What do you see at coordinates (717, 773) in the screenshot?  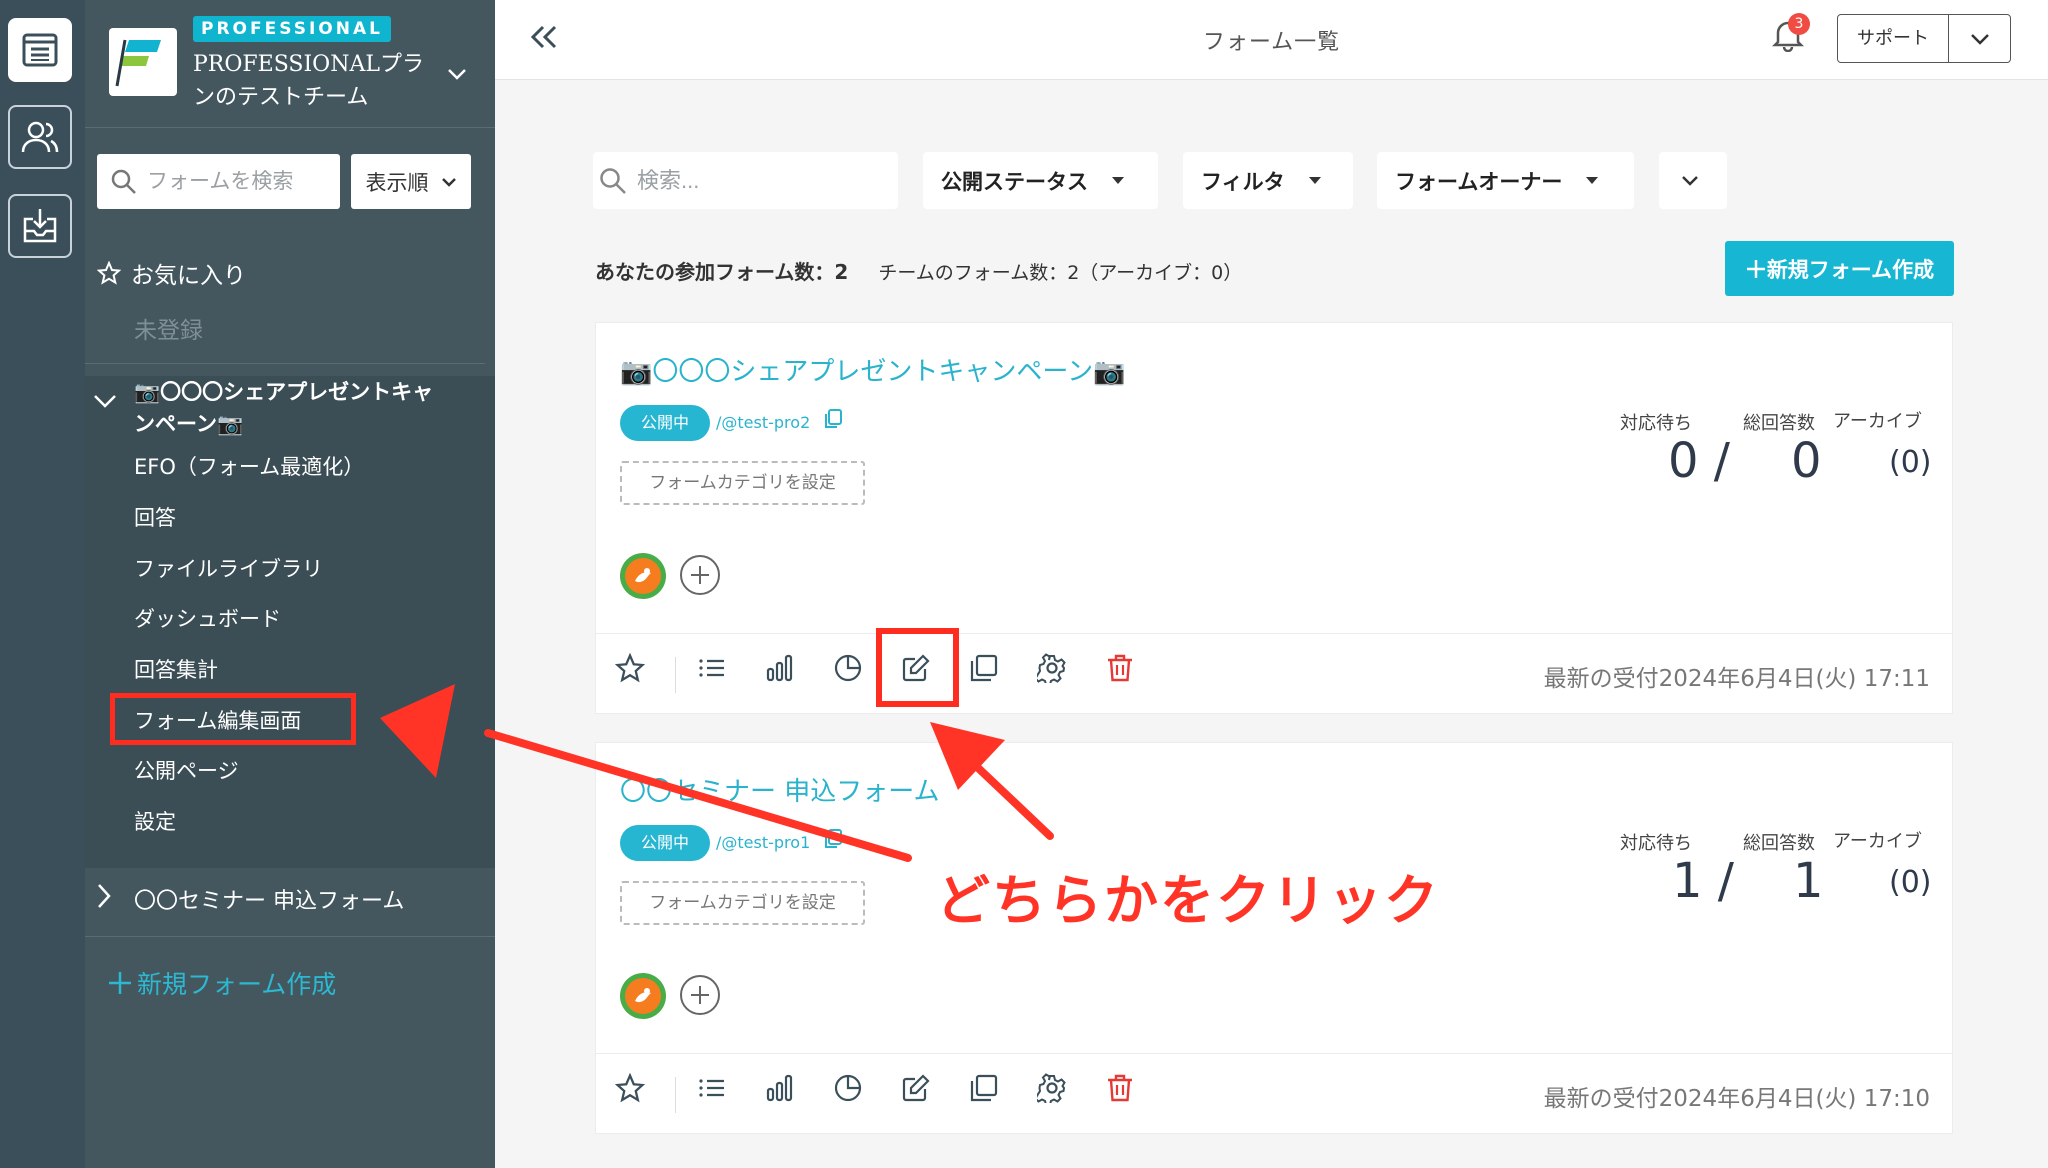 I see `annotation-arrows` at bounding box center [717, 773].